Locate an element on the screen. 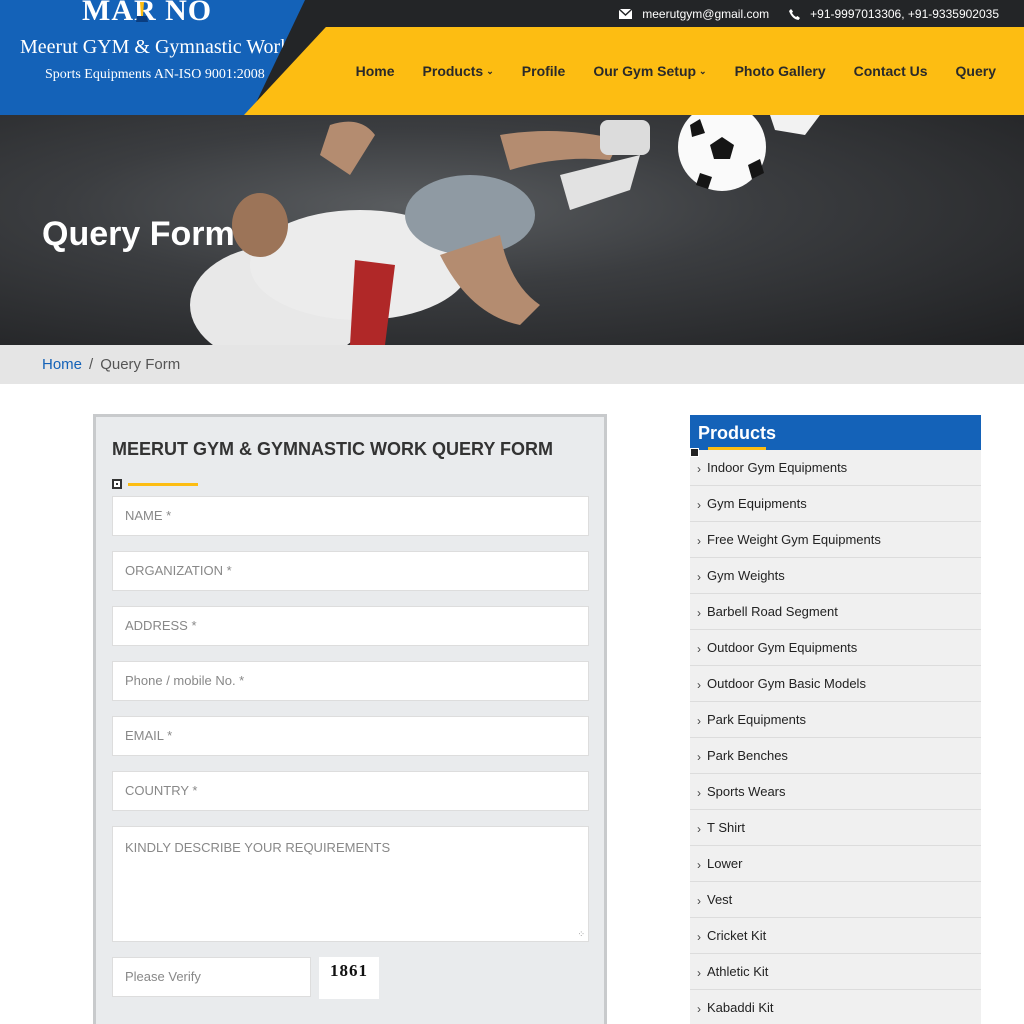  nav-profile-label: Profile is located at coordinates (543, 71).